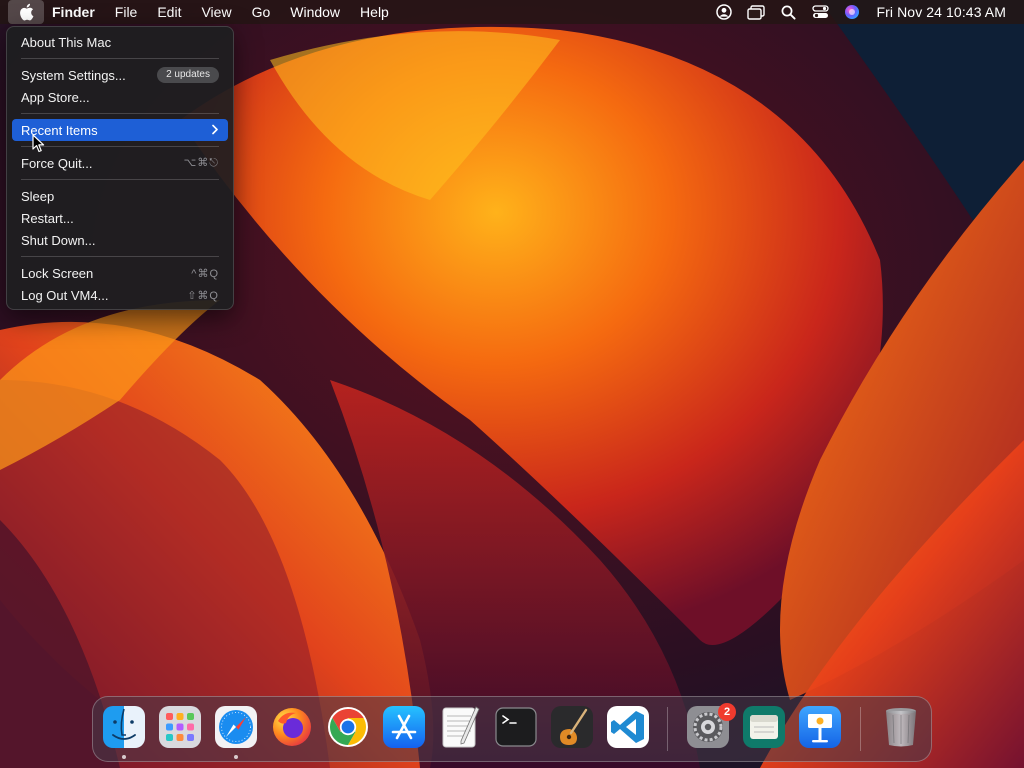 The image size is (1024, 768). Describe the element at coordinates (120, 295) in the screenshot. I see `menu-item-log-out: Log Out VM4... ⇧⌘Q` at that location.